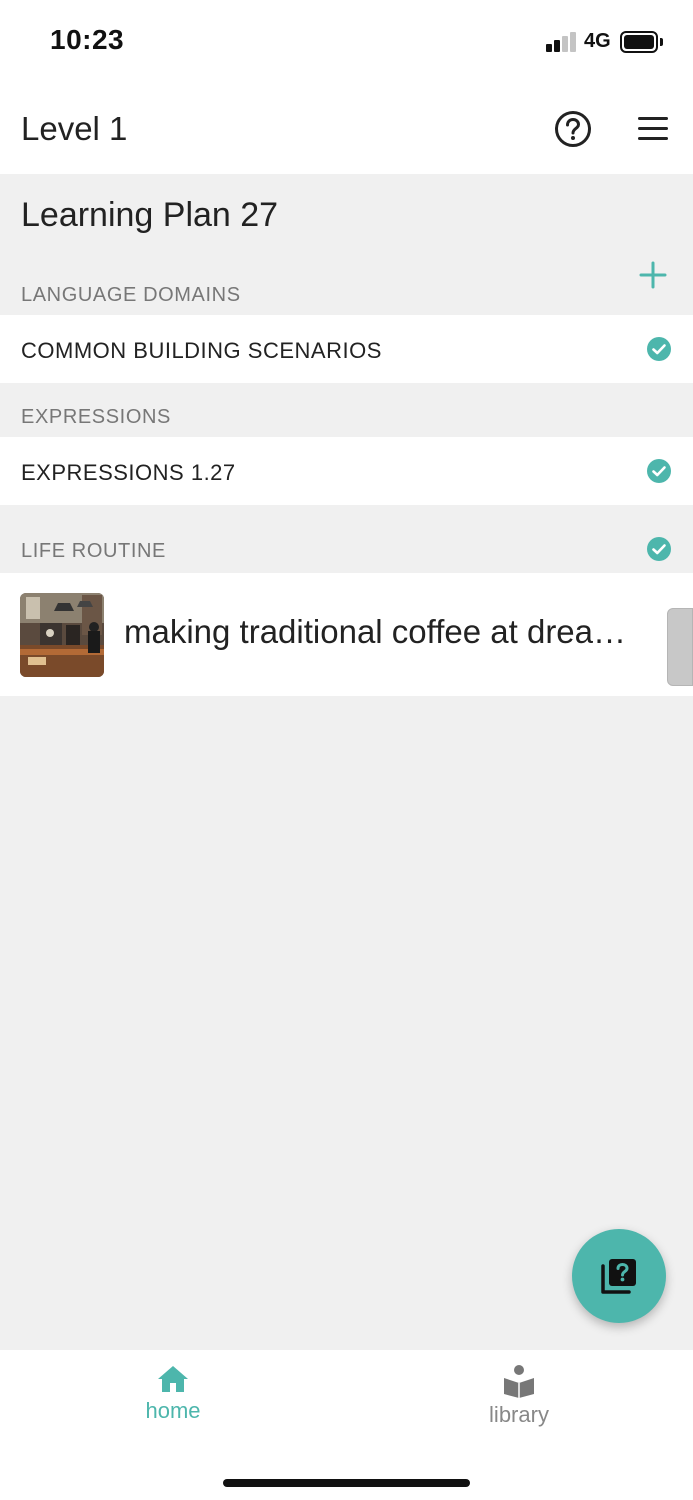  What do you see at coordinates (93, 551) in the screenshot?
I see `section-label-life-routine: LIFE ROUTINE` at bounding box center [93, 551].